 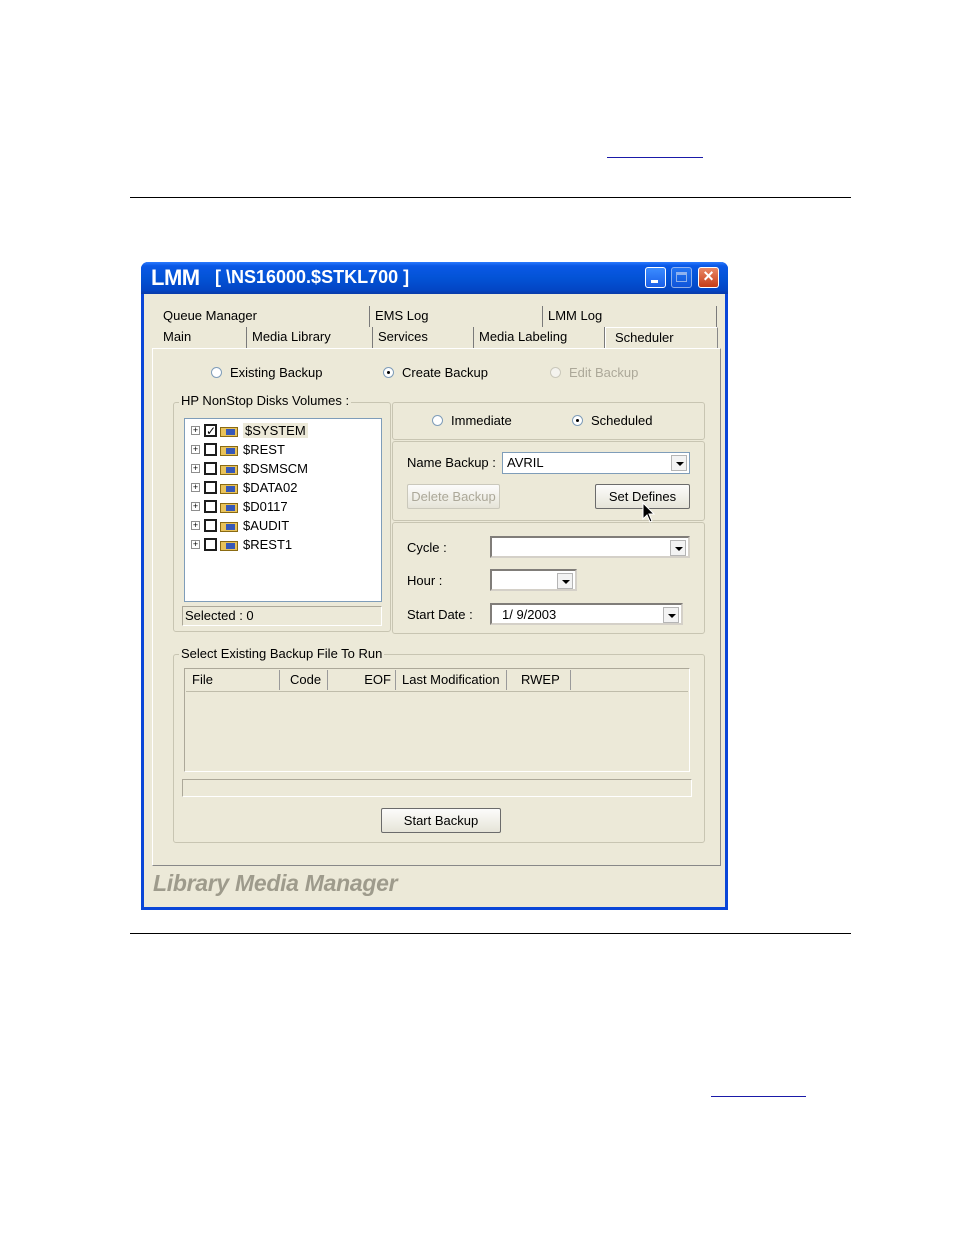 What do you see at coordinates (649, 512) in the screenshot?
I see `mouse-pointer-icon` at bounding box center [649, 512].